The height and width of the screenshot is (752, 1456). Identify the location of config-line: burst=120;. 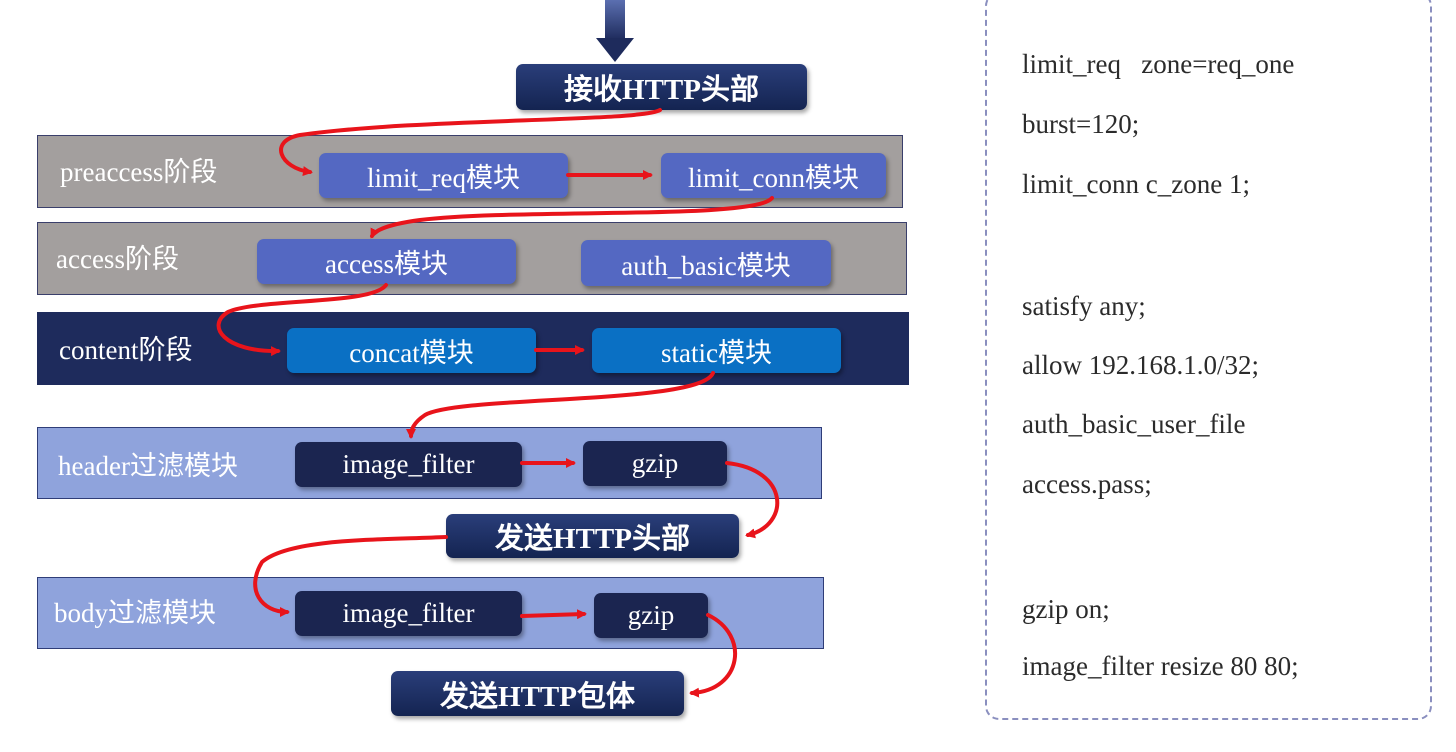
(1081, 124).